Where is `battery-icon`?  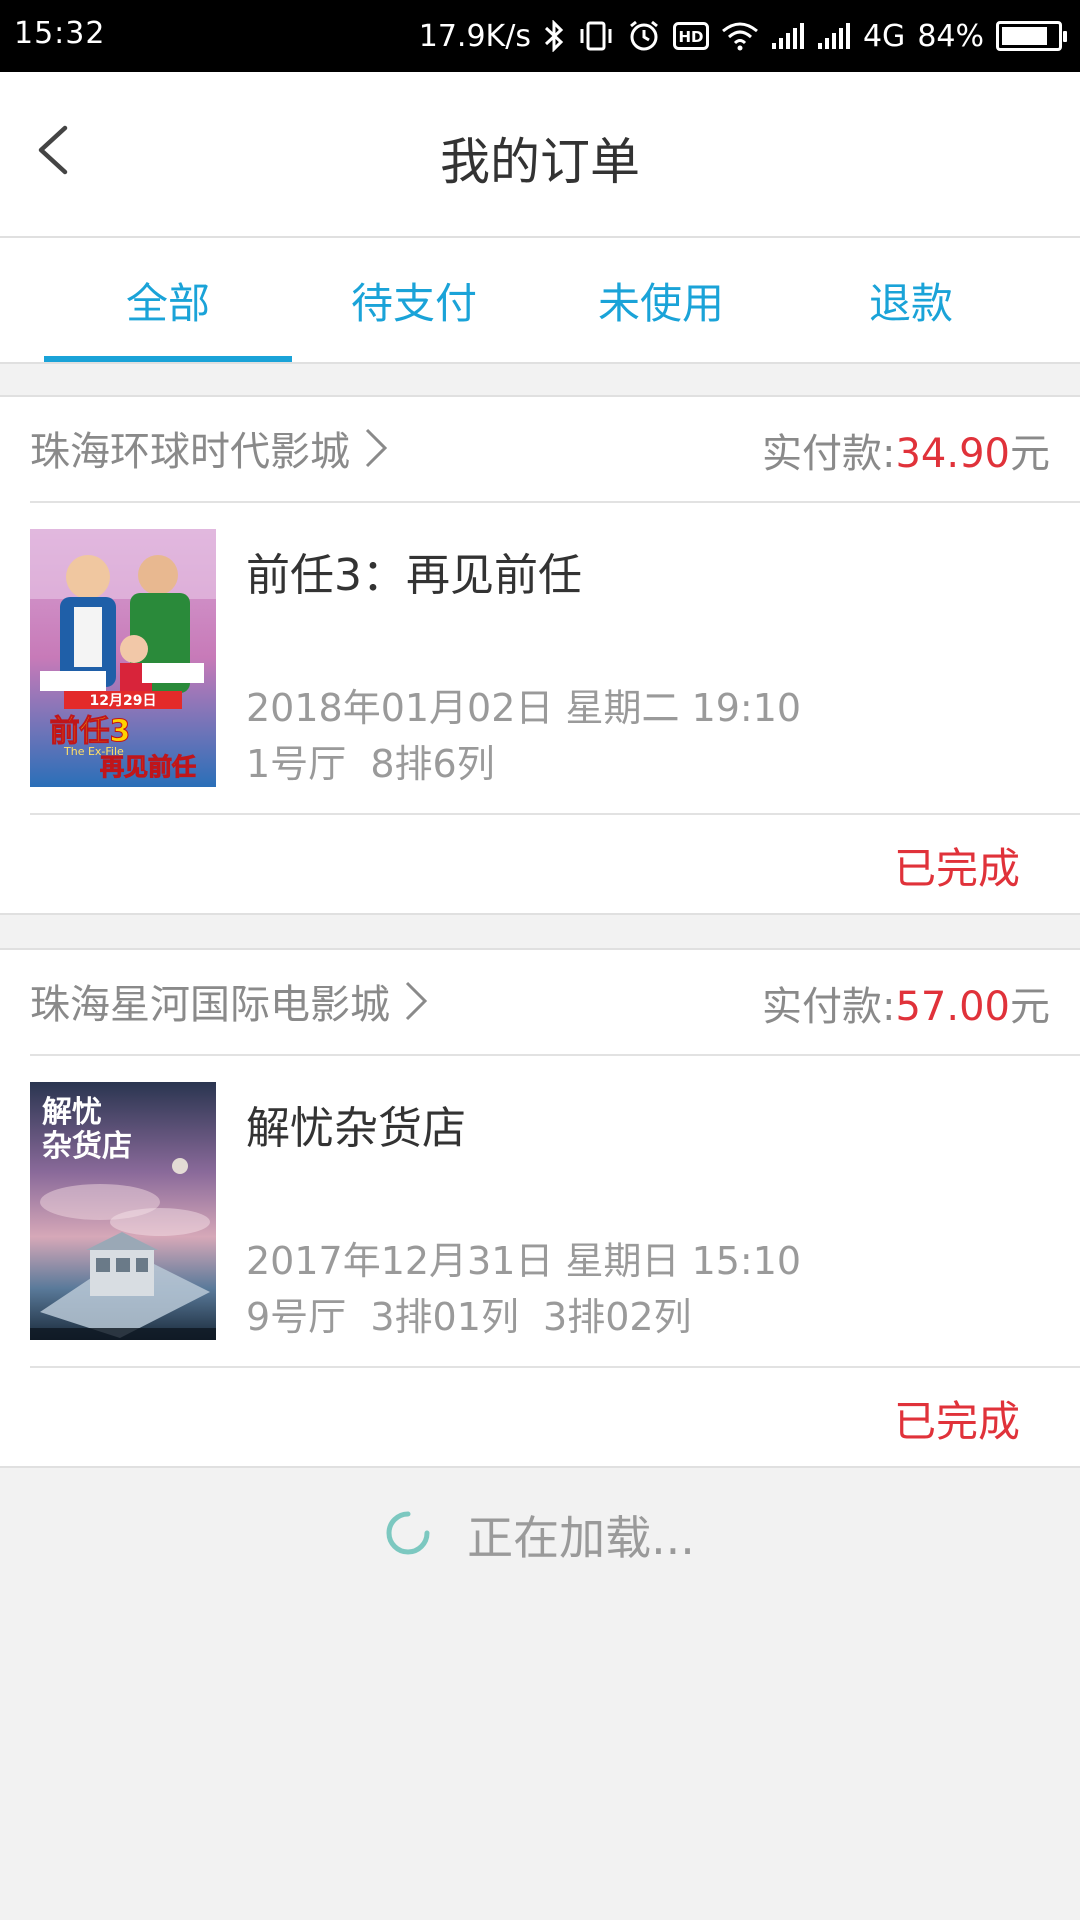
battery-icon is located at coordinates (1031, 36).